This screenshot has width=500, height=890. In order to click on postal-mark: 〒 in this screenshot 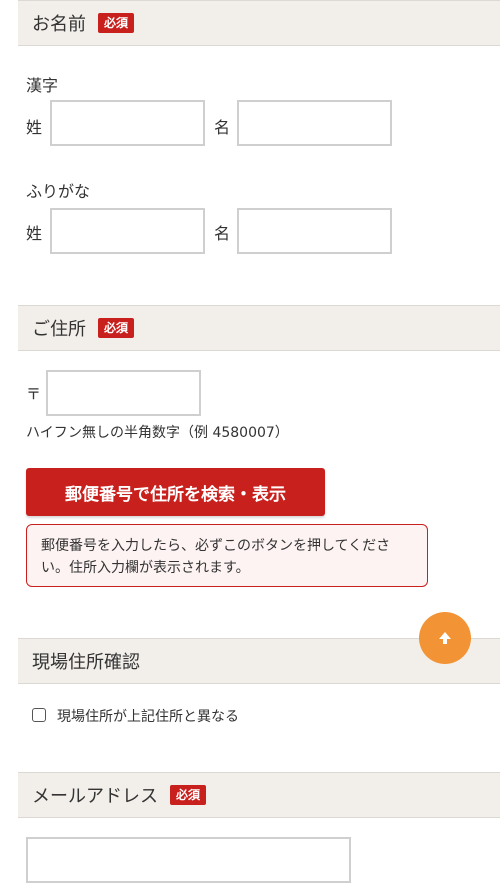, I will do `click(34, 394)`.